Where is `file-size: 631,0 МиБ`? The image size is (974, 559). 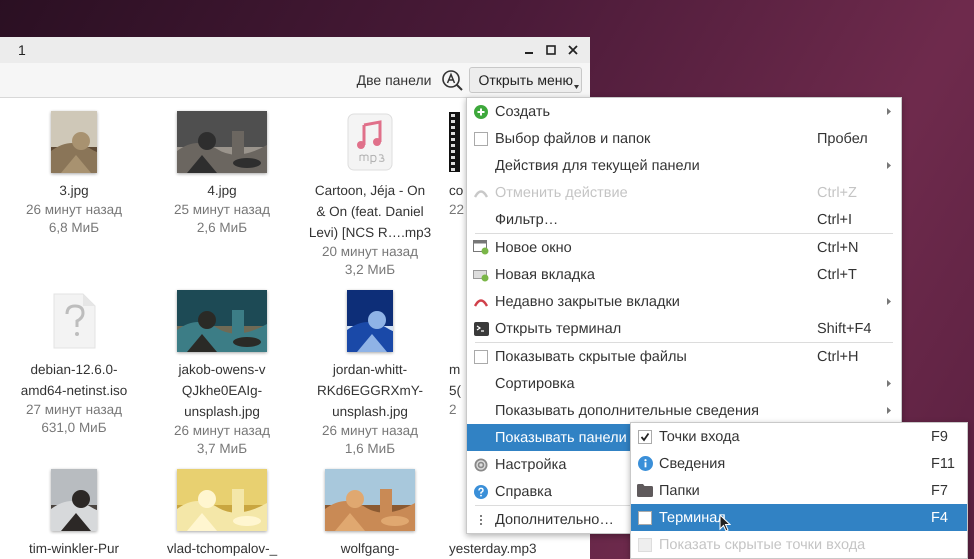 file-size: 631,0 МиБ is located at coordinates (74, 428).